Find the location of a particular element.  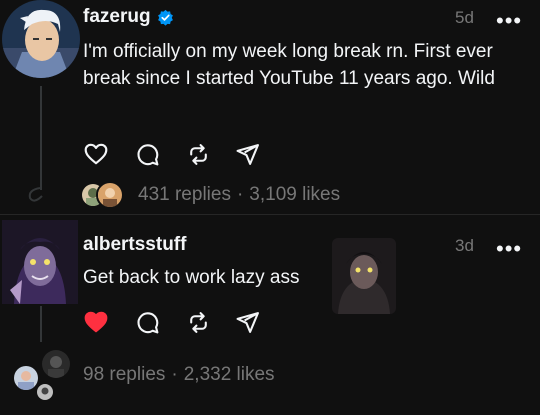

verified-badge-icon is located at coordinates (165, 17).